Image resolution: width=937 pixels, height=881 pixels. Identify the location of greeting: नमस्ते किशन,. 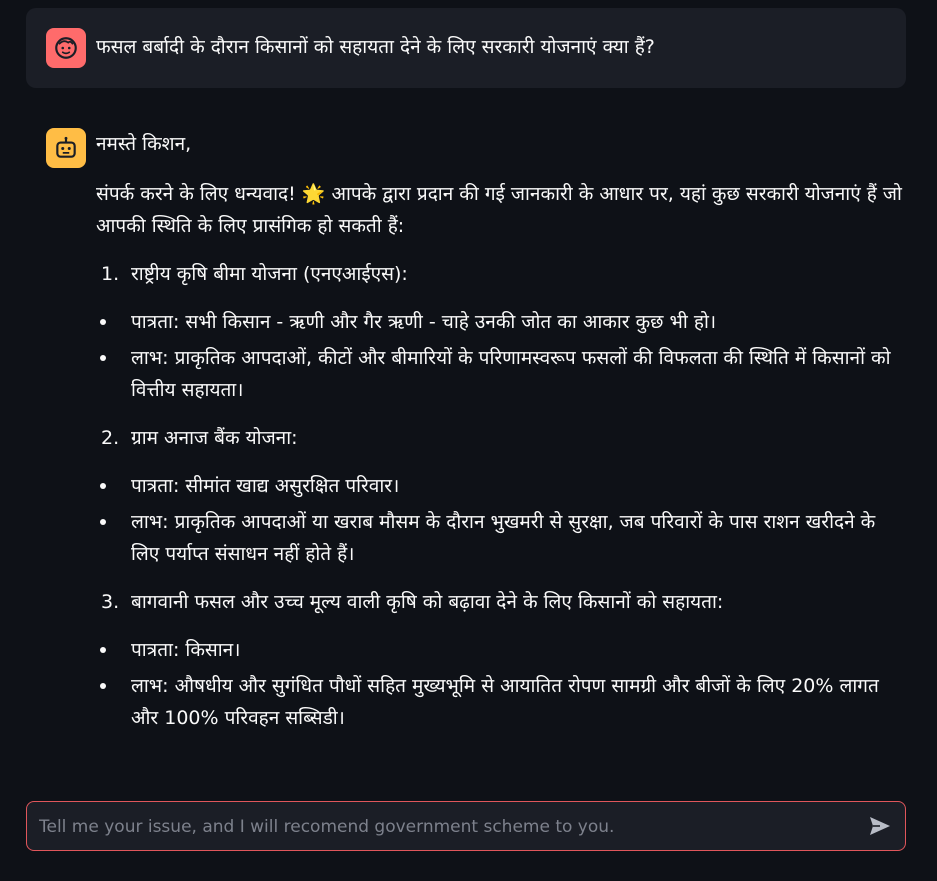
(144, 144).